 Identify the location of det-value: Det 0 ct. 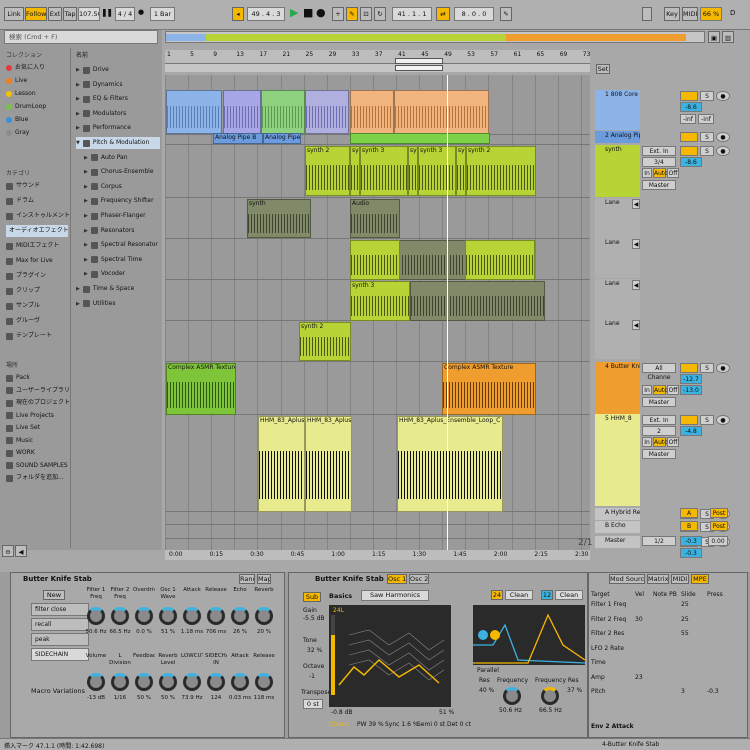
(459, 724).